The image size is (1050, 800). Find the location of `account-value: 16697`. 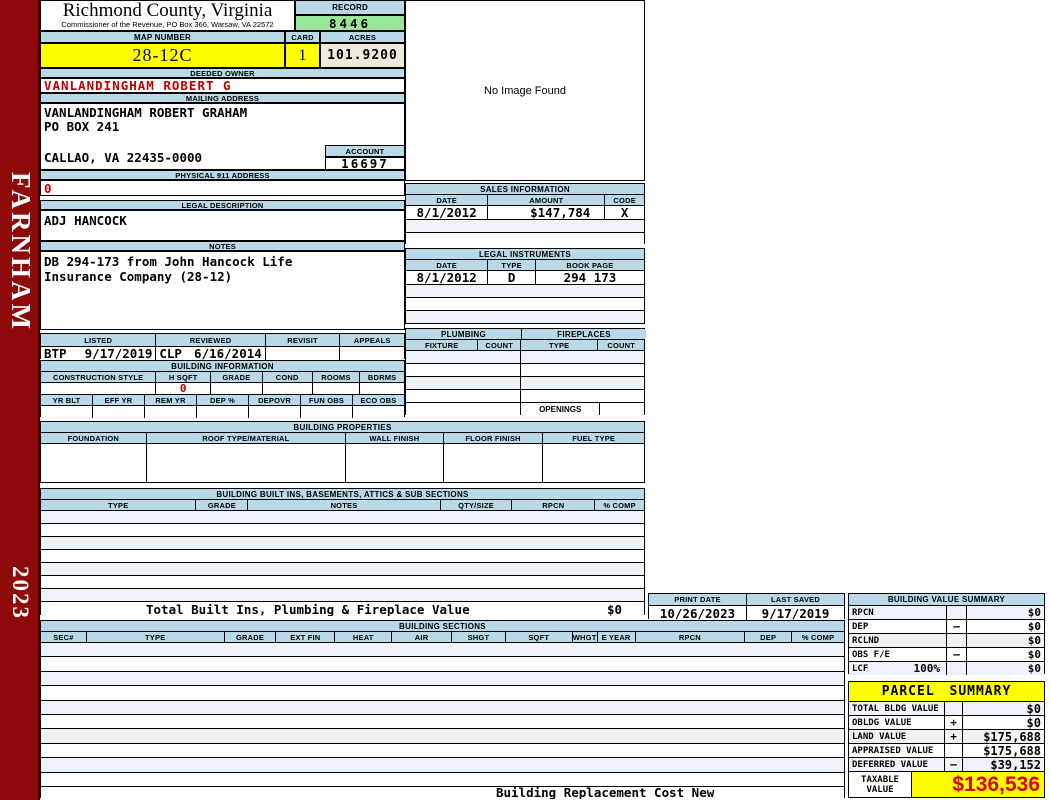

account-value: 16697 is located at coordinates (365, 163).